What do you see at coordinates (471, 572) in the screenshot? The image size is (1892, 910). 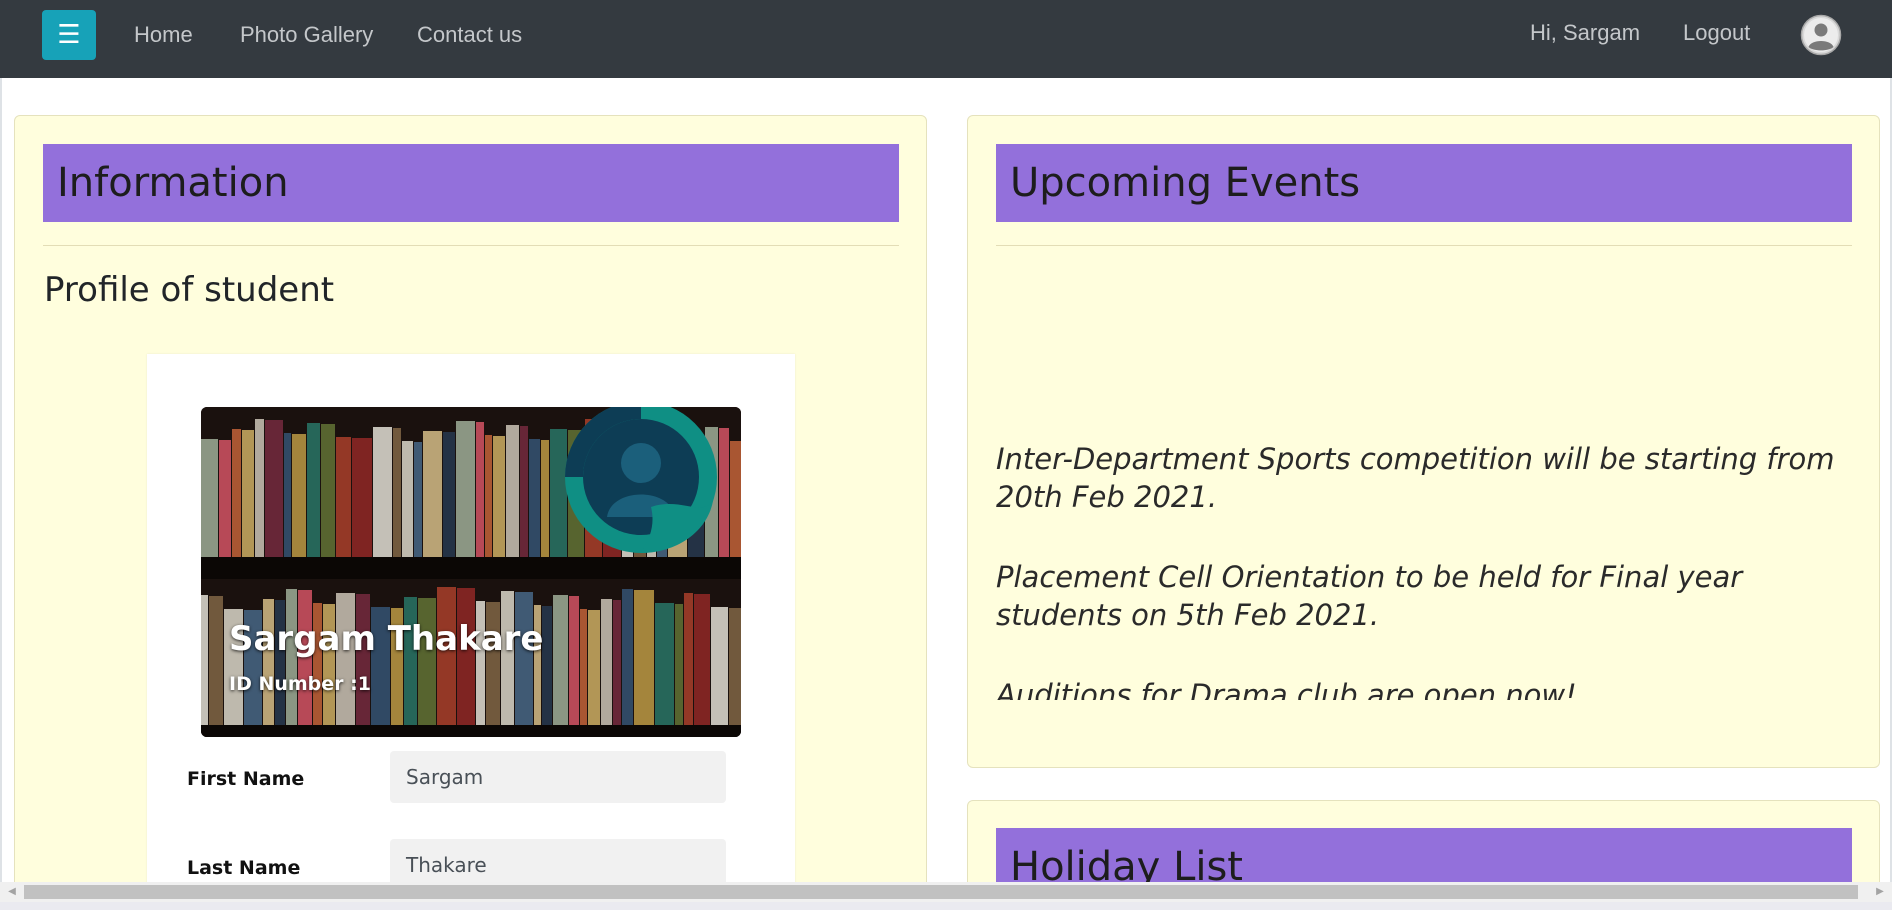 I see `profile-banner: Sargam Thakare ID Number :1` at bounding box center [471, 572].